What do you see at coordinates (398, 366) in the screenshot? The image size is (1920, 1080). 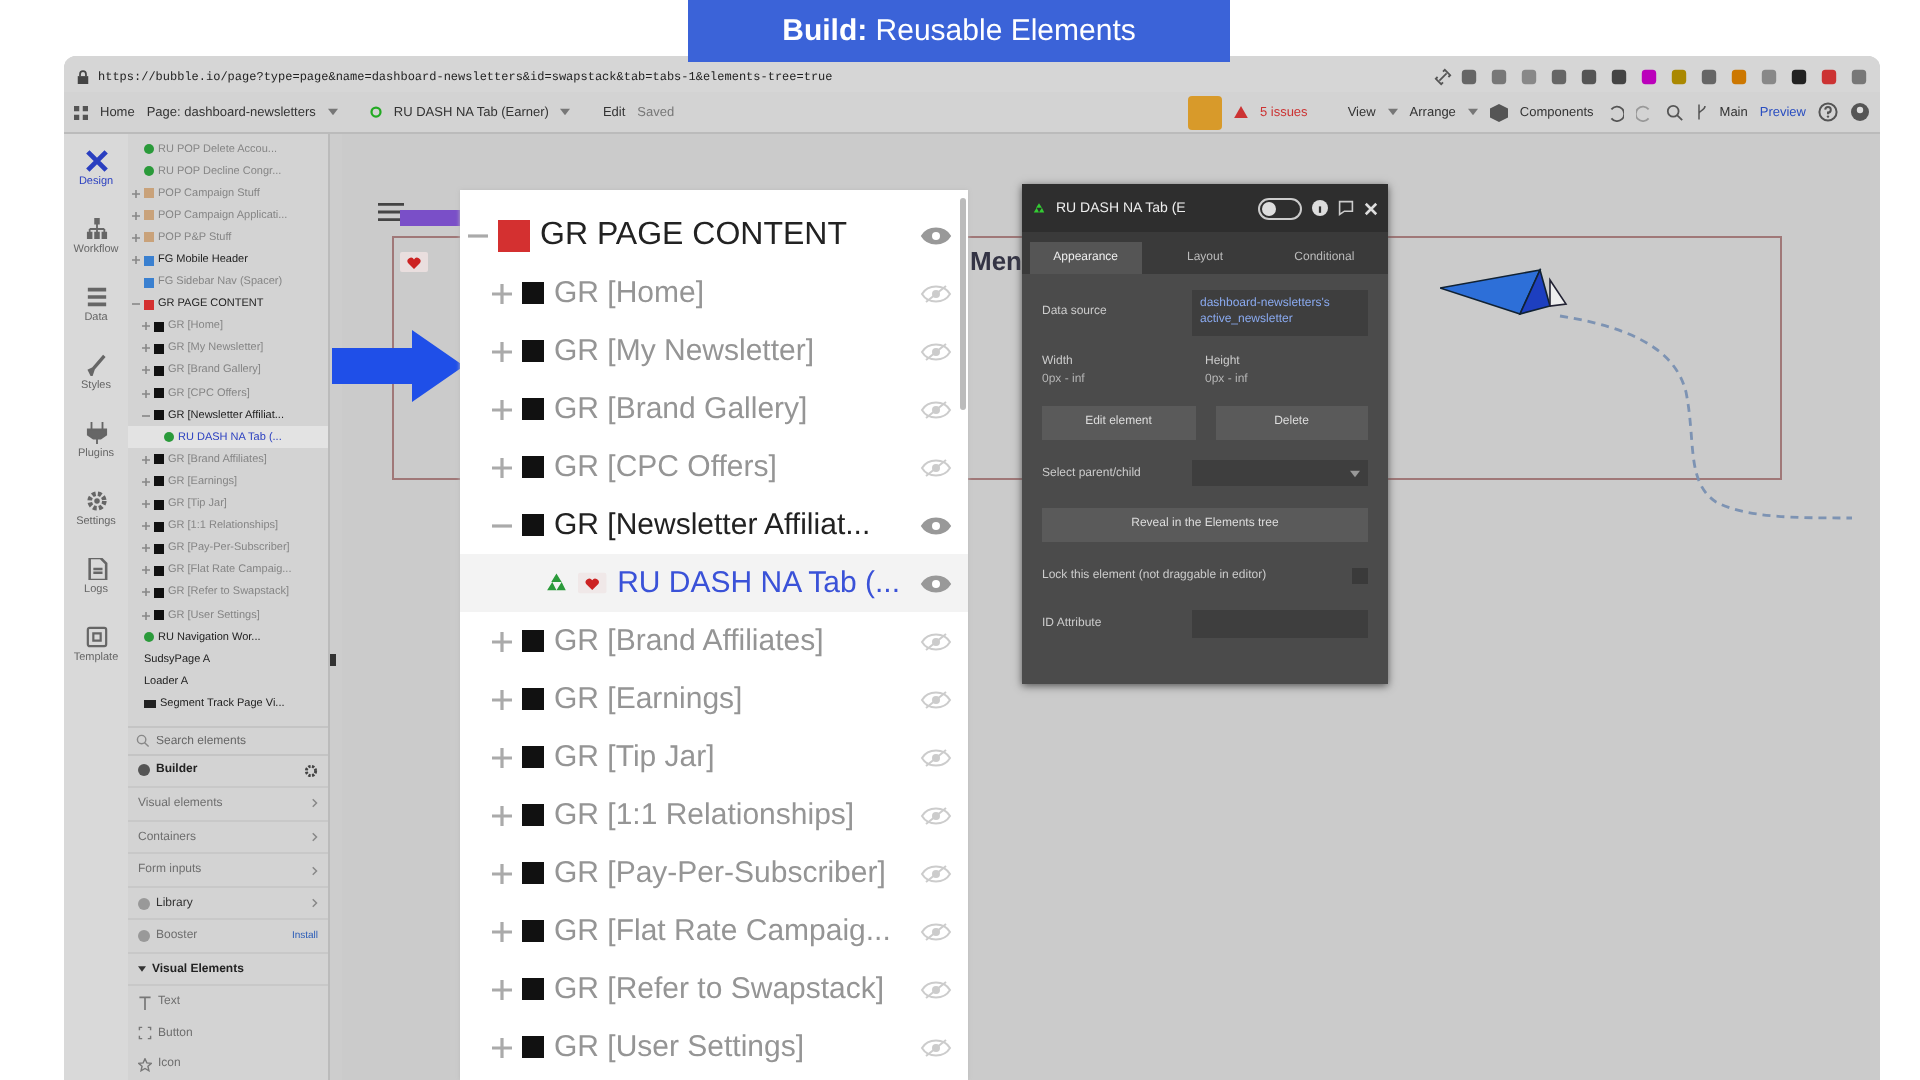 I see `arrow-icon` at bounding box center [398, 366].